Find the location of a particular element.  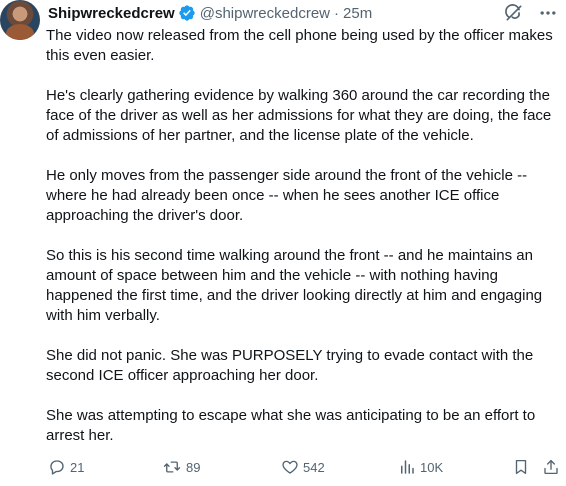

views-count: 10K is located at coordinates (432, 467).